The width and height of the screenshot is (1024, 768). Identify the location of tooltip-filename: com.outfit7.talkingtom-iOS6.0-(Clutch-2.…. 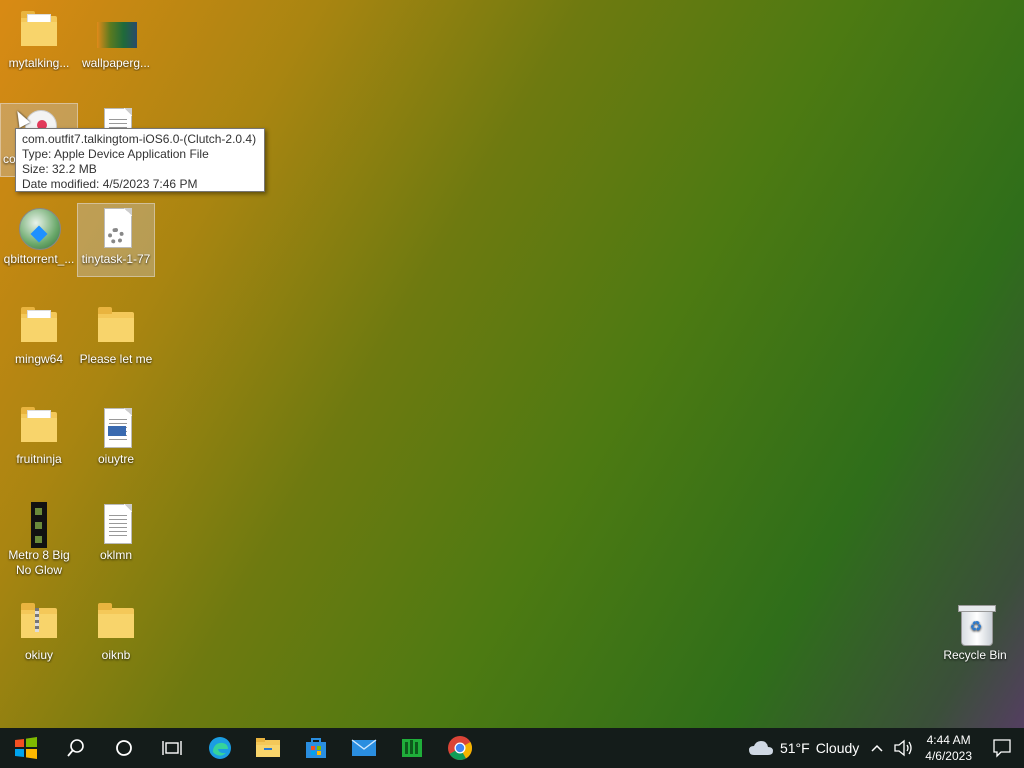
(139, 139).